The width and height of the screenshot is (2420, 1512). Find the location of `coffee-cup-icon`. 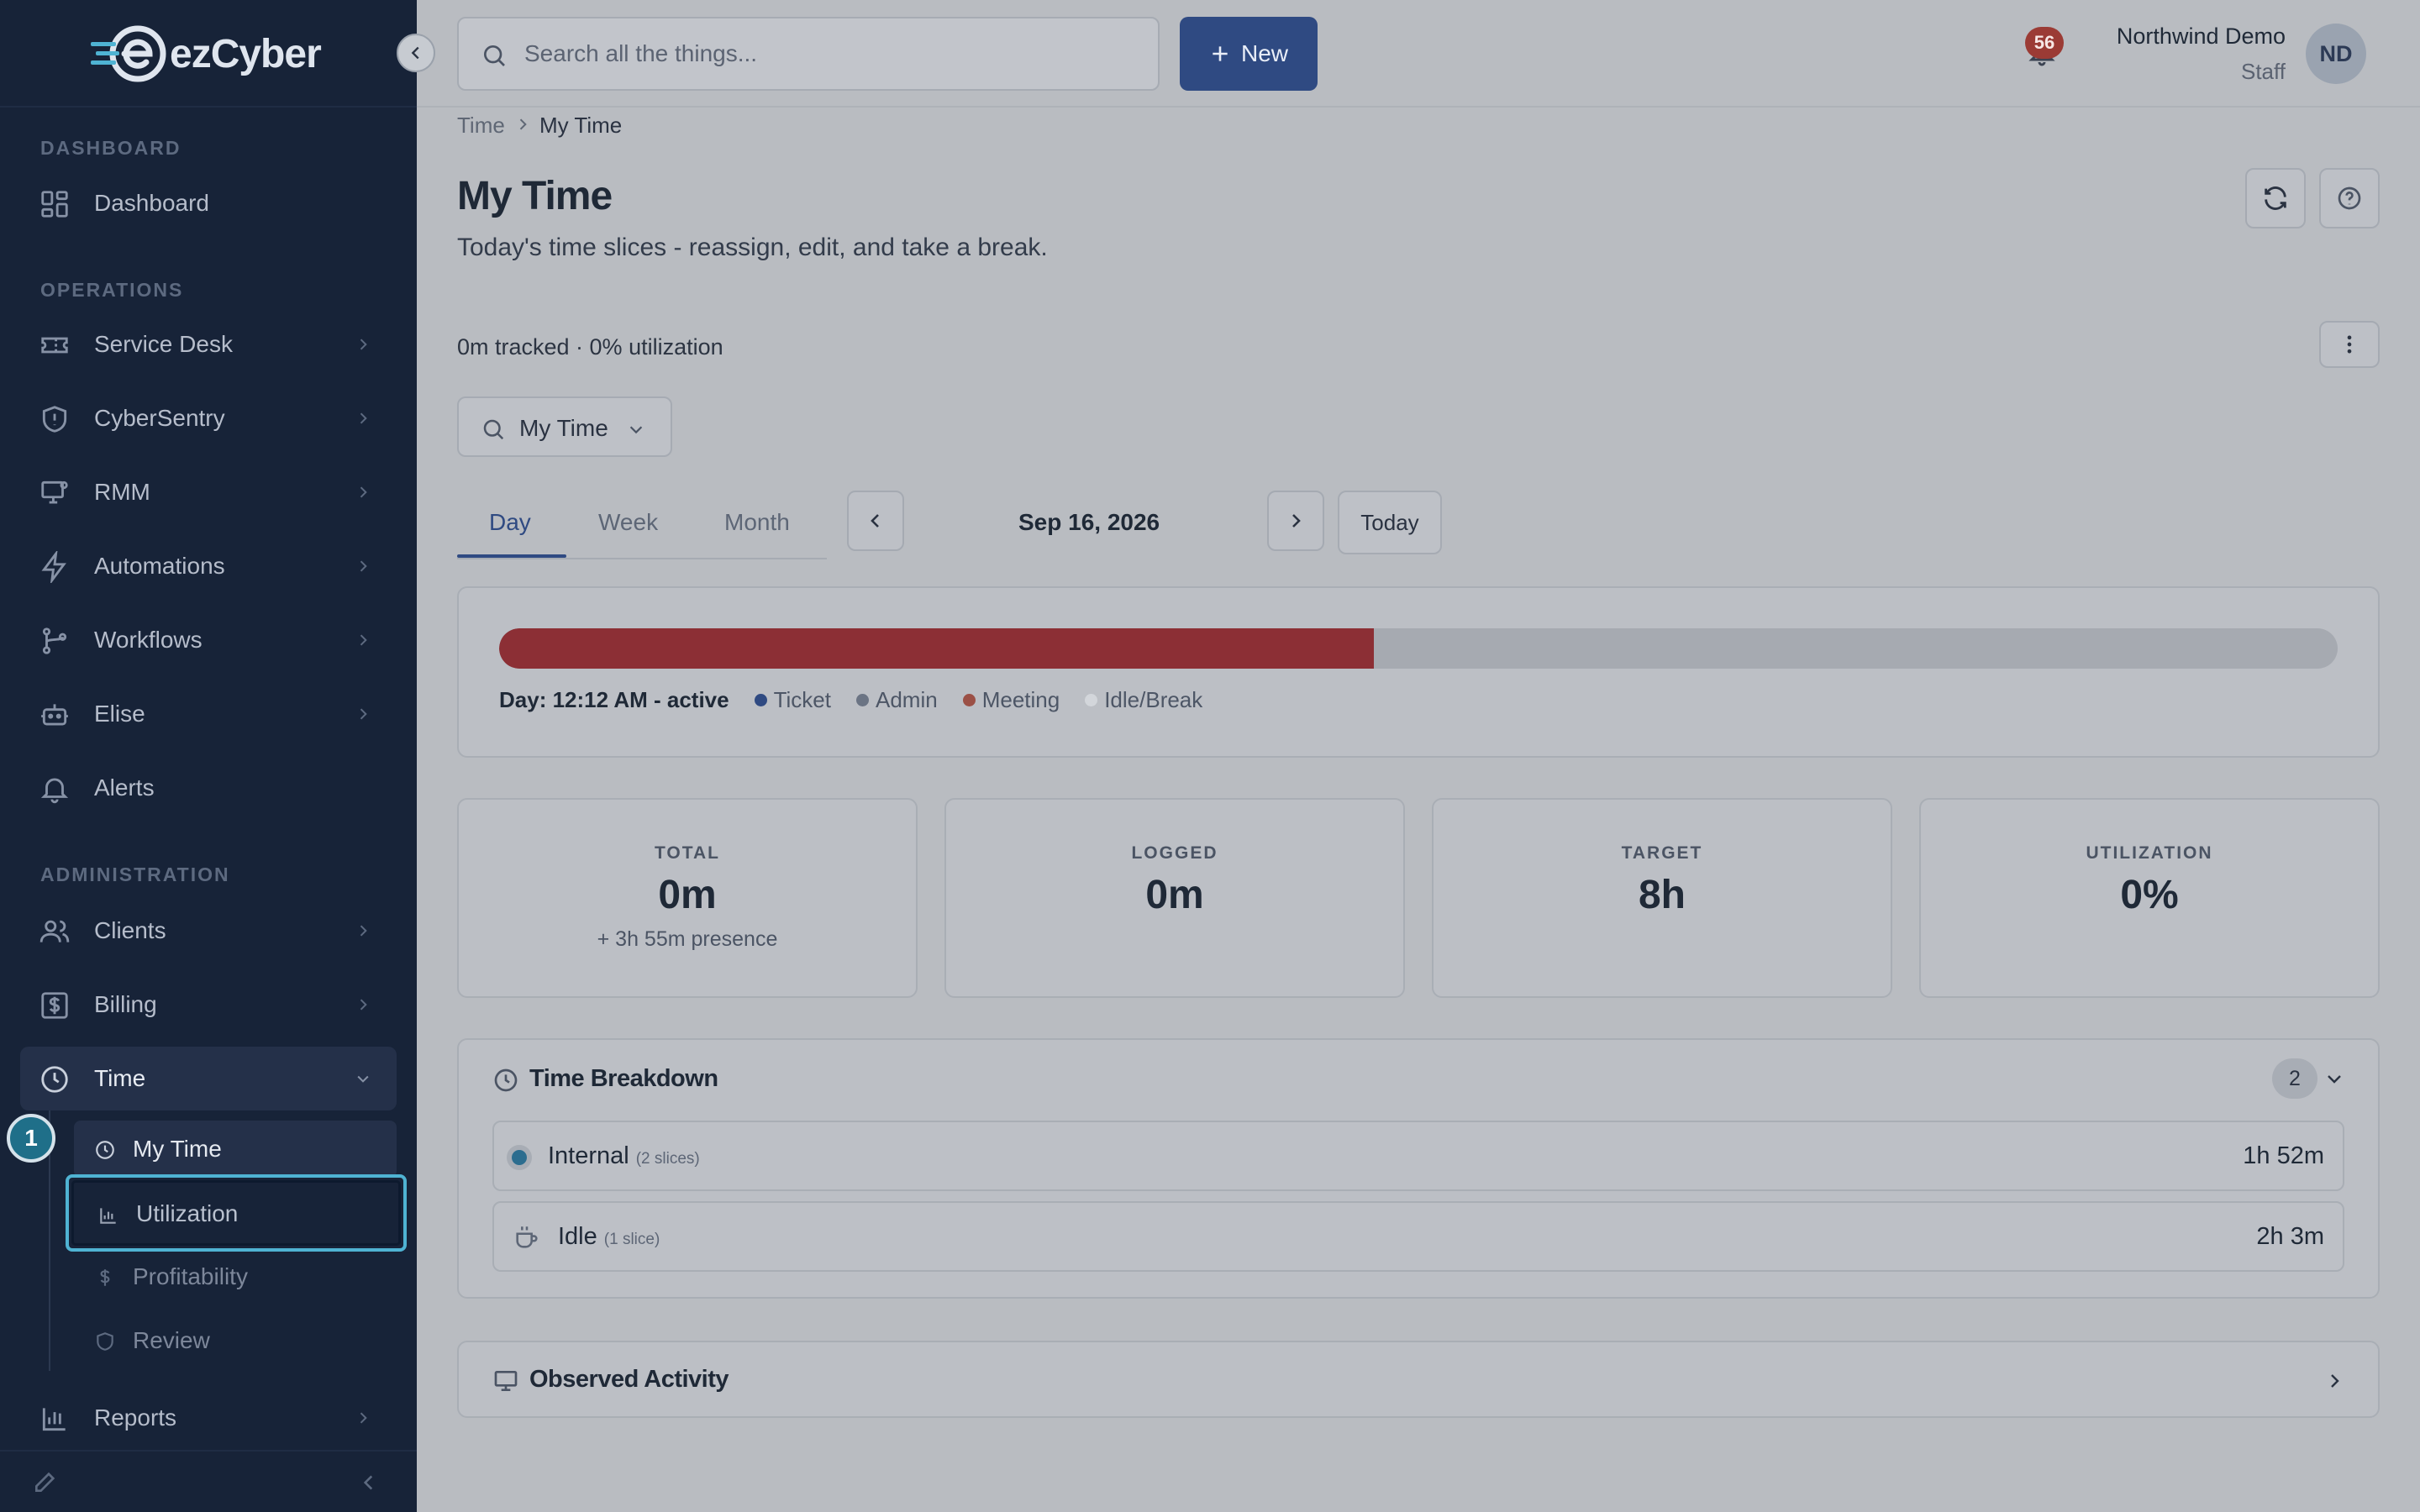

coffee-cup-icon is located at coordinates (527, 1237).